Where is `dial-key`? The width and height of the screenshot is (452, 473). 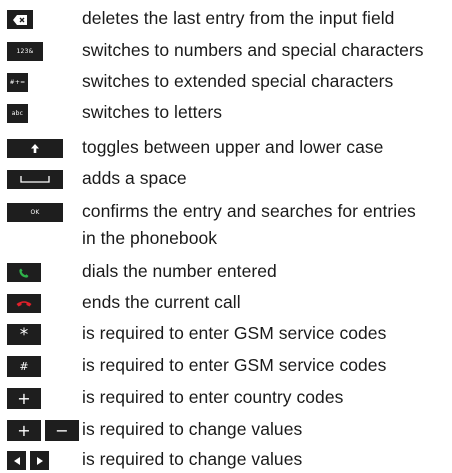
dial-key is located at coordinates (24, 272).